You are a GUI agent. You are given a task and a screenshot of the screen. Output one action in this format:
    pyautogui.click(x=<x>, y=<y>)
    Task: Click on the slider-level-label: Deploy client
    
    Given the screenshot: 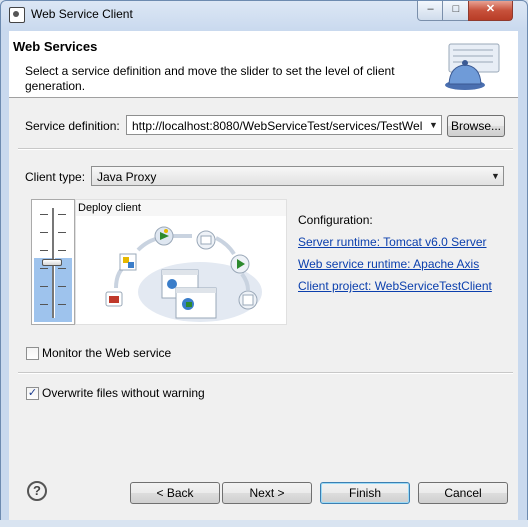 What is the action you would take?
    pyautogui.click(x=109, y=208)
    